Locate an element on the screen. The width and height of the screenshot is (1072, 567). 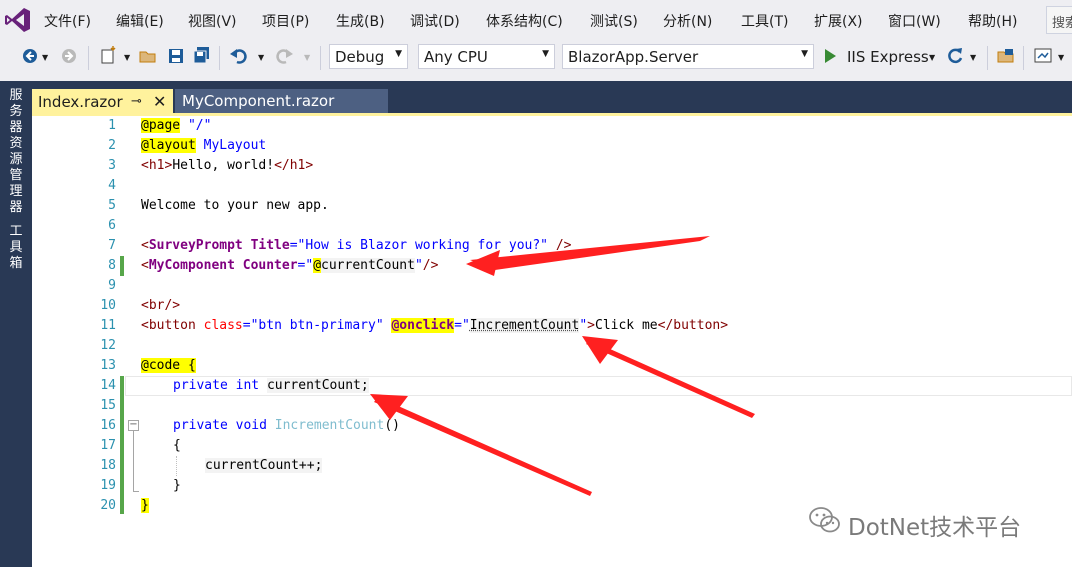
menu-window: 窗口(W) is located at coordinates (914, 21).